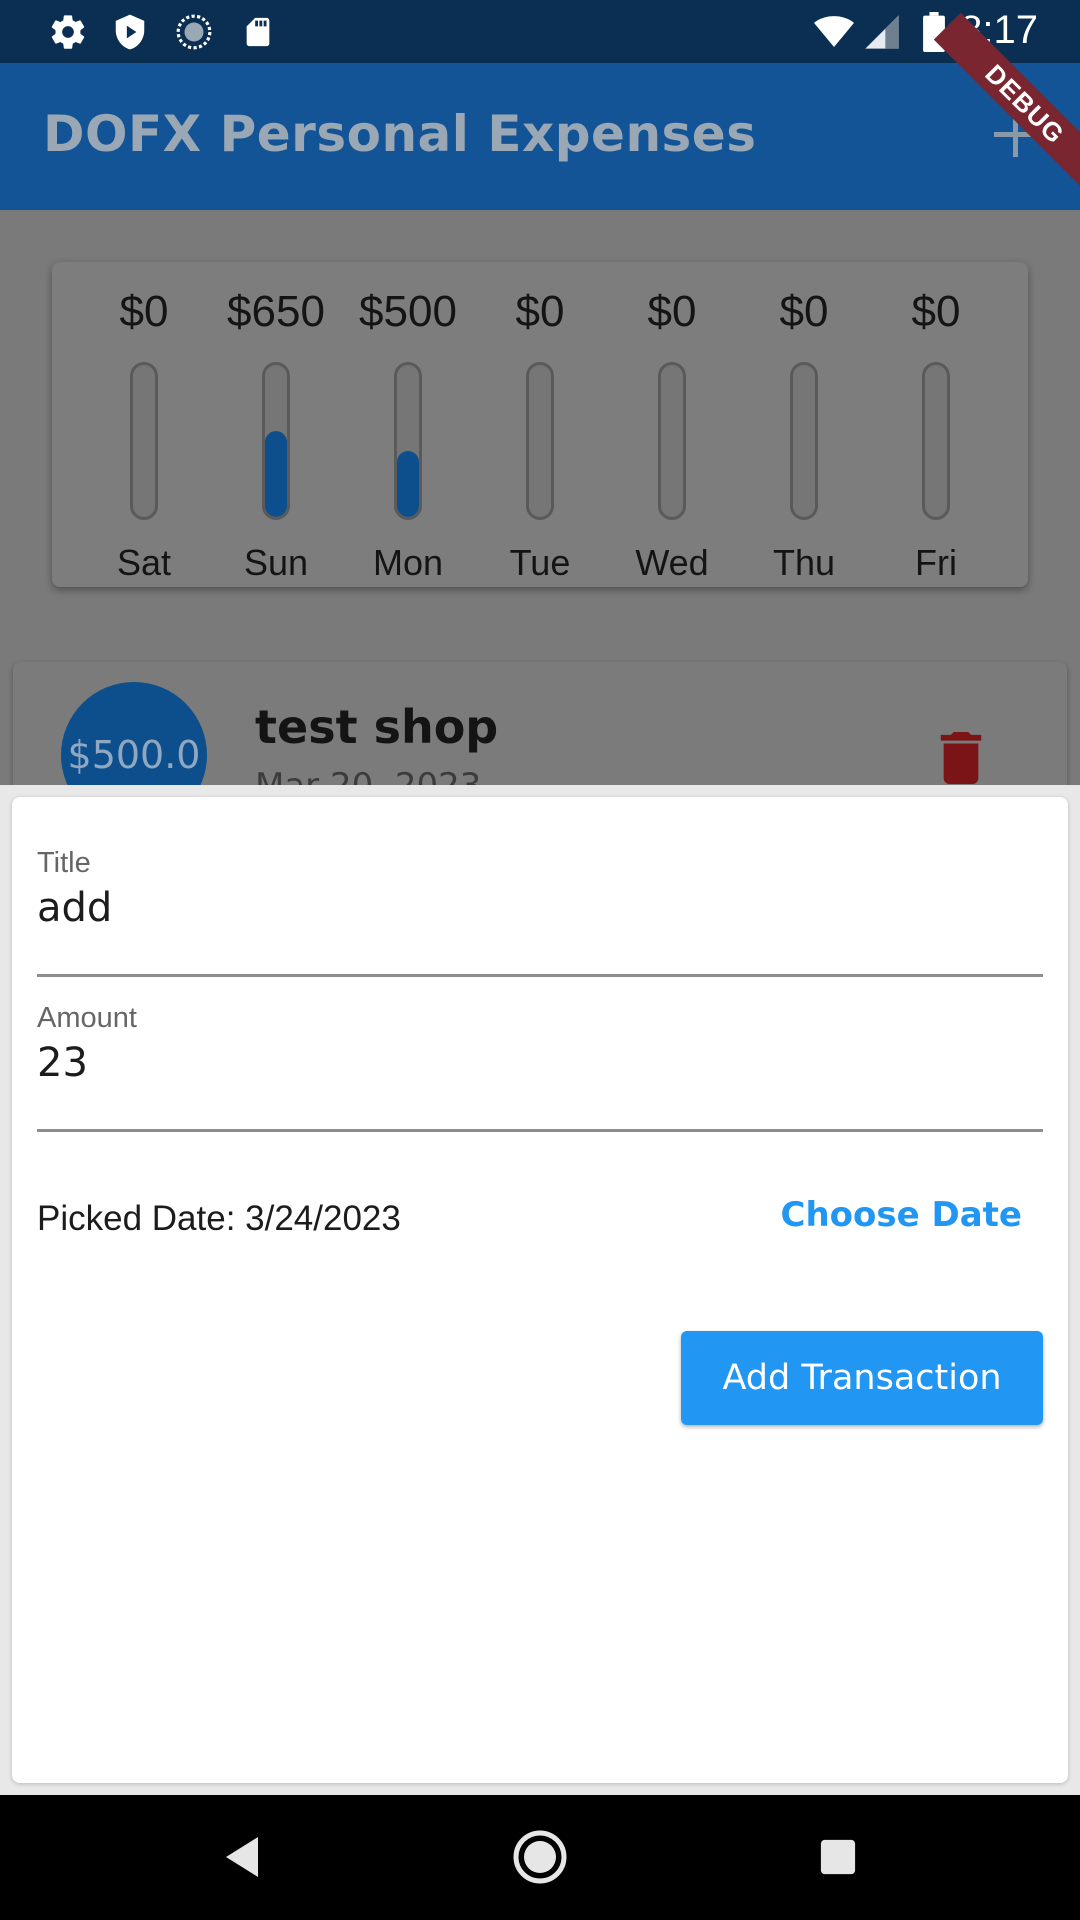 This screenshot has height=1920, width=1080. What do you see at coordinates (258, 32) in the screenshot?
I see `sd-card-icon` at bounding box center [258, 32].